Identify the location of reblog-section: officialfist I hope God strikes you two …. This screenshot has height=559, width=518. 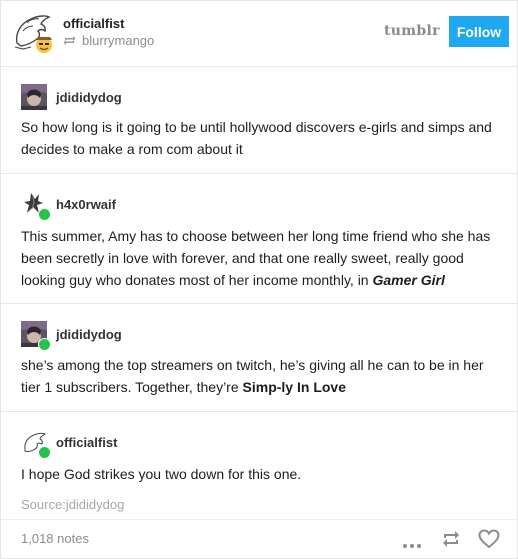
(259, 452).